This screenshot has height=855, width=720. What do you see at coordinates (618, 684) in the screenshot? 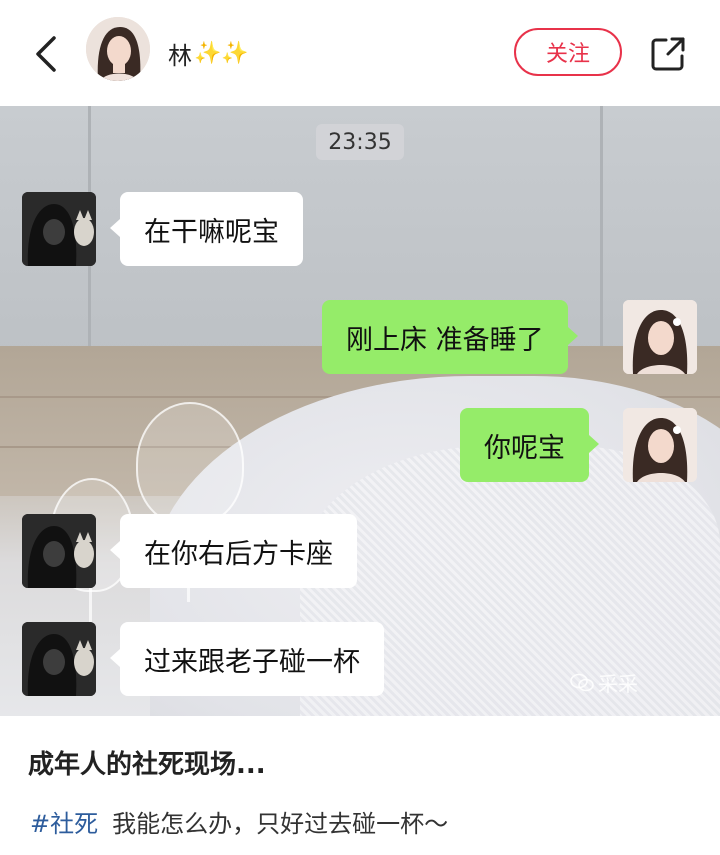
I see `watermark-text: 采采` at bounding box center [618, 684].